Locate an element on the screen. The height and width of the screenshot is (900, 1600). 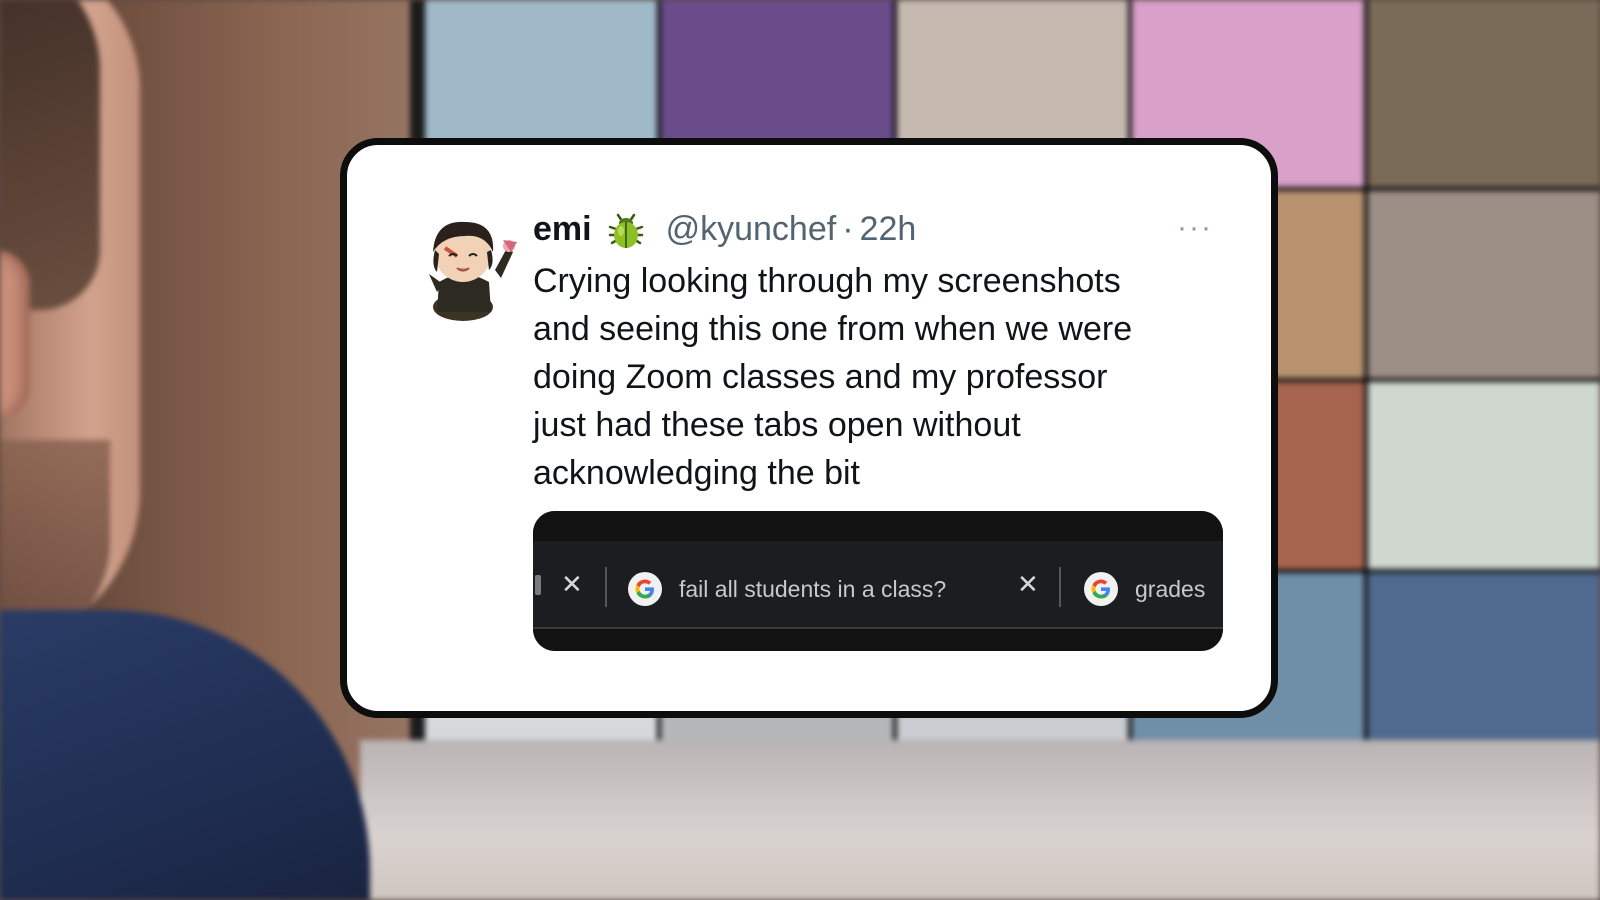
tweet-header: emi @kyunchef · 22h is located at coordinates (724, 229).